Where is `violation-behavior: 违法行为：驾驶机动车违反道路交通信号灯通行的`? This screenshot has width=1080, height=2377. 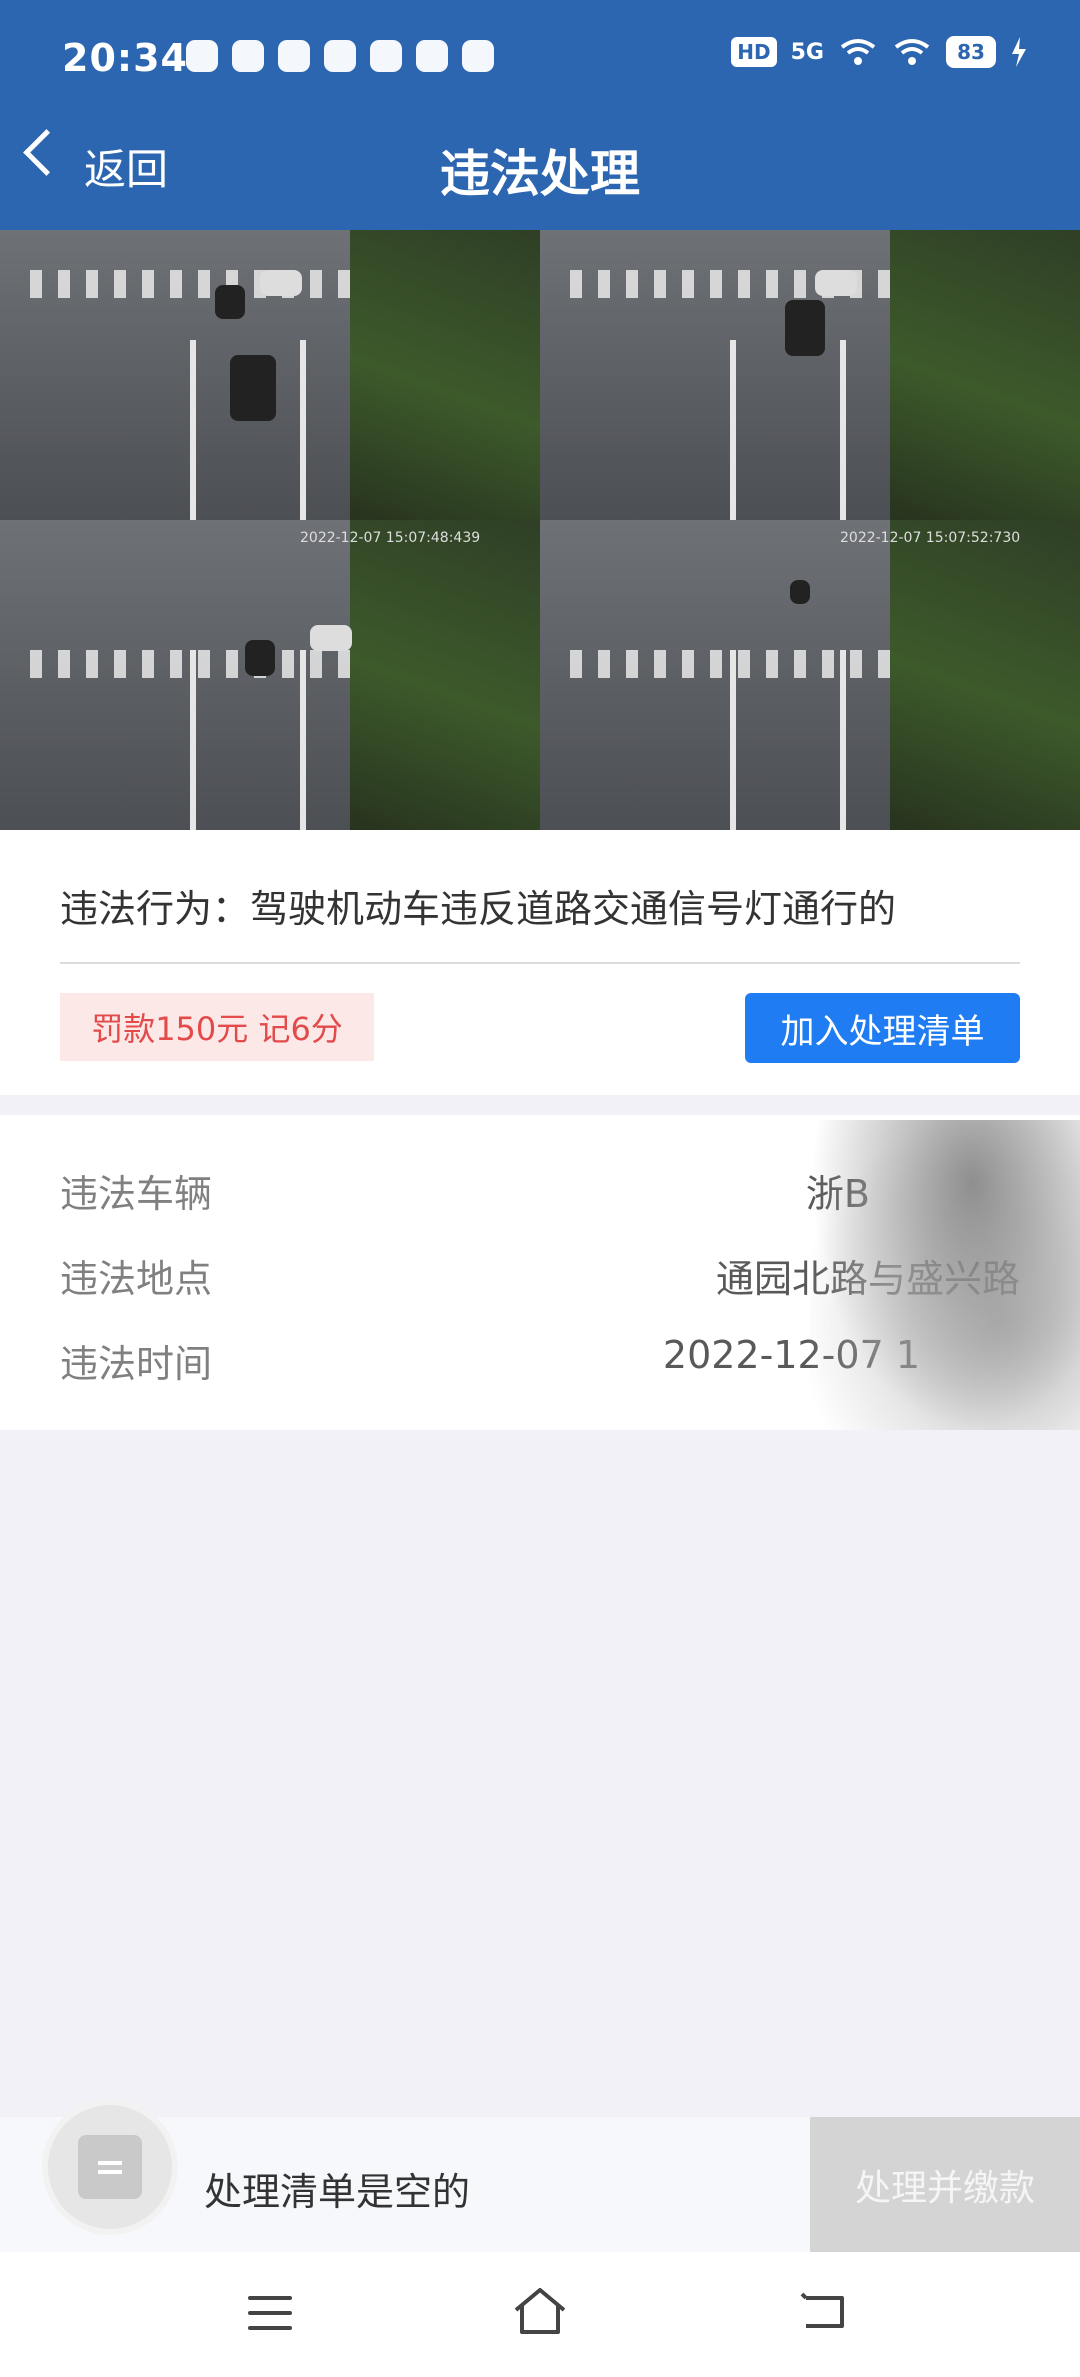 violation-behavior: 违法行为：驾驶机动车违反道路交通信号灯通行的 is located at coordinates (478, 909).